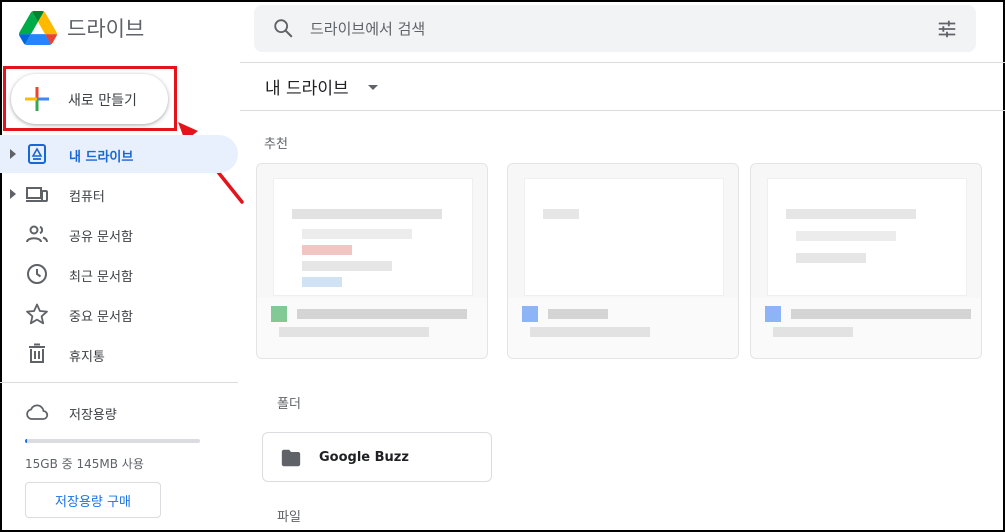 This screenshot has height=532, width=1005. What do you see at coordinates (37, 412) in the screenshot?
I see `cloud-icon` at bounding box center [37, 412].